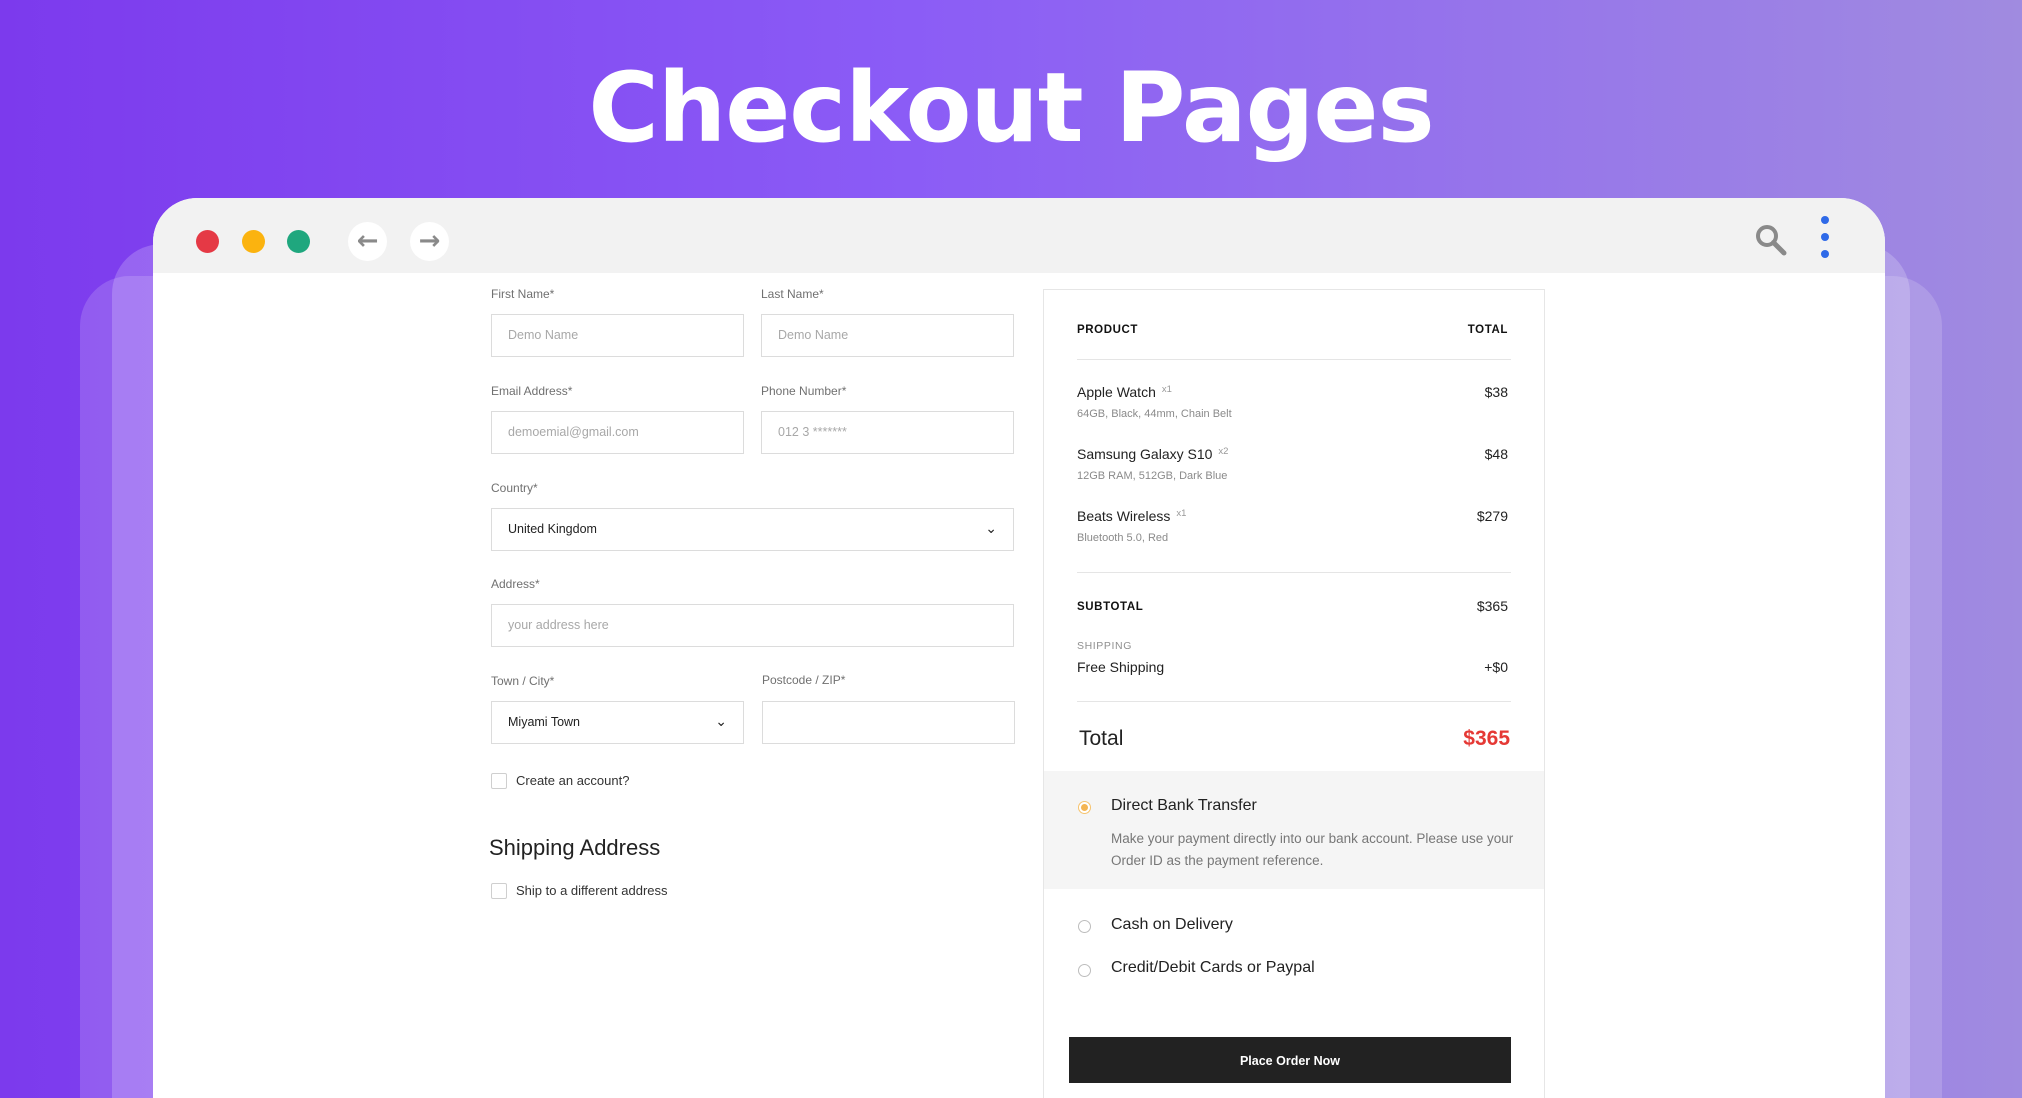  What do you see at coordinates (1825, 238) in the screenshot?
I see `vertical-dots-icon` at bounding box center [1825, 238].